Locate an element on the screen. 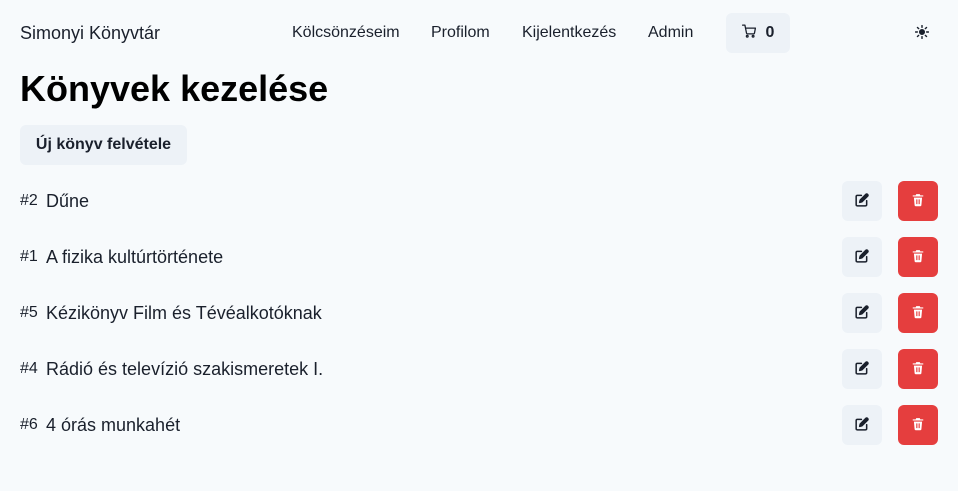  book-id: #5 is located at coordinates (29, 312).